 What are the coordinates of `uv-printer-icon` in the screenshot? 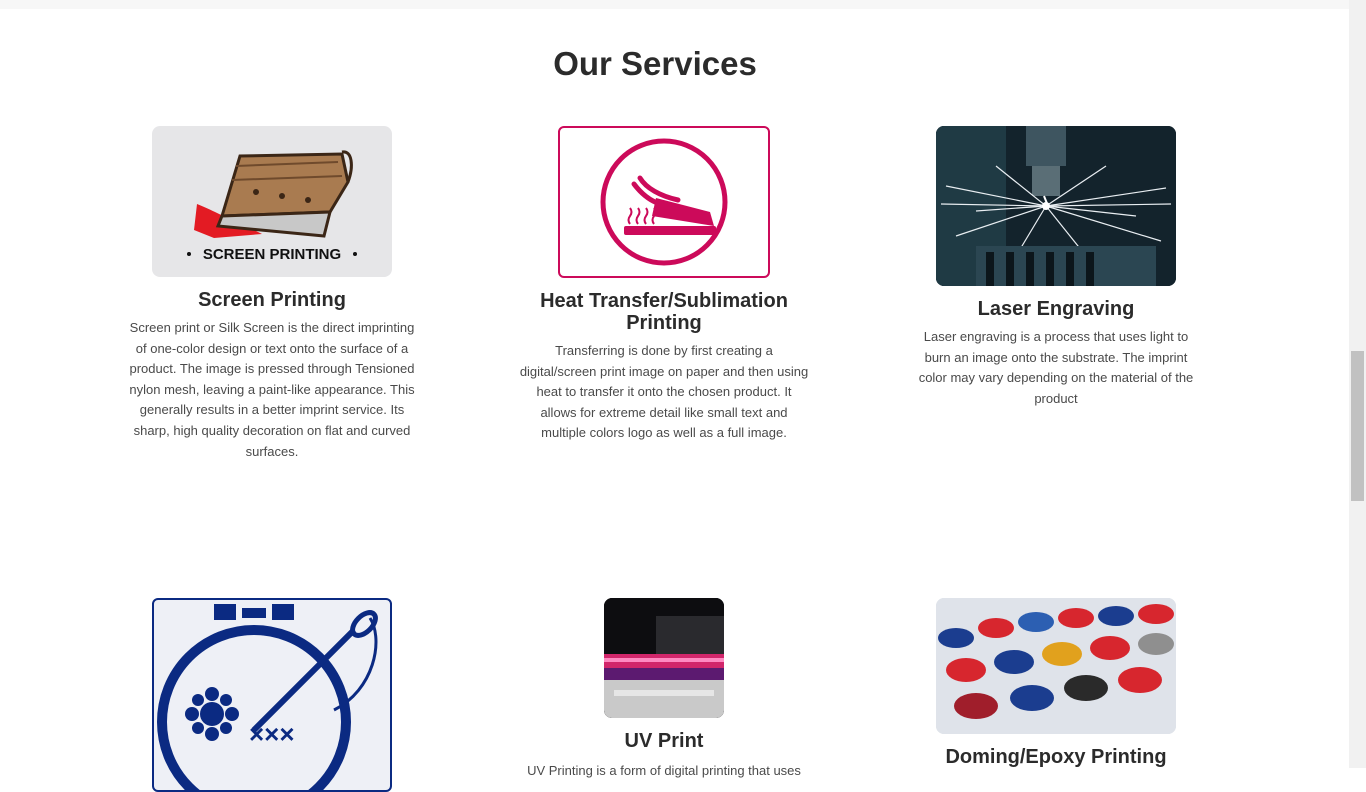 It's located at (664, 658).